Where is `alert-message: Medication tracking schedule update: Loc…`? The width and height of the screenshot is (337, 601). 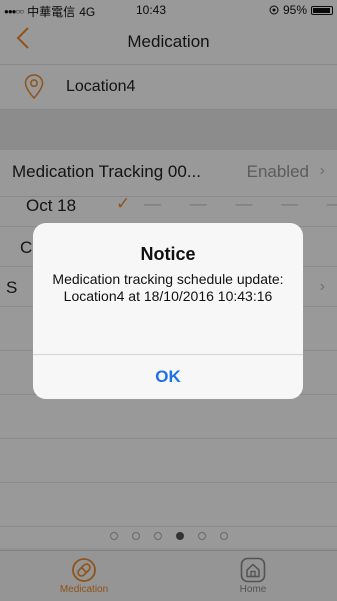 alert-message: Medication tracking schedule update: Loc… is located at coordinates (168, 287).